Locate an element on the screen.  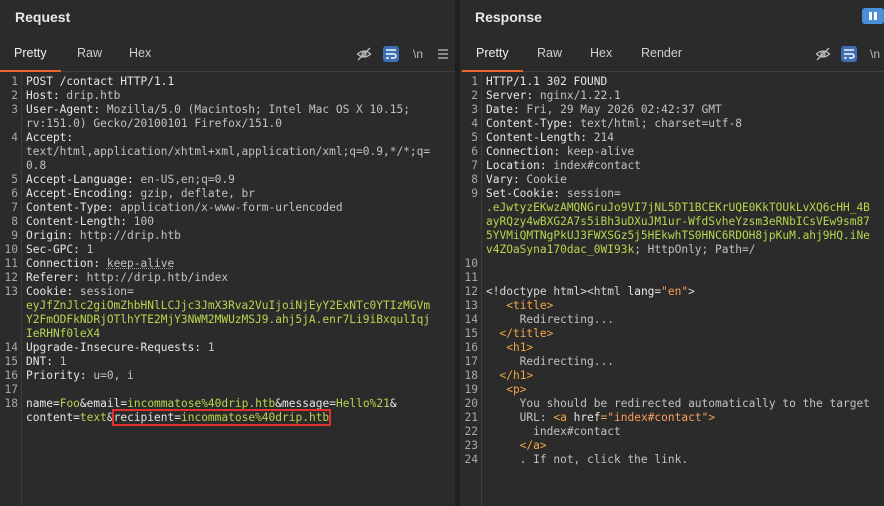
line-text: Server: nginx/1.22.1 is located at coordinates (553, 96).